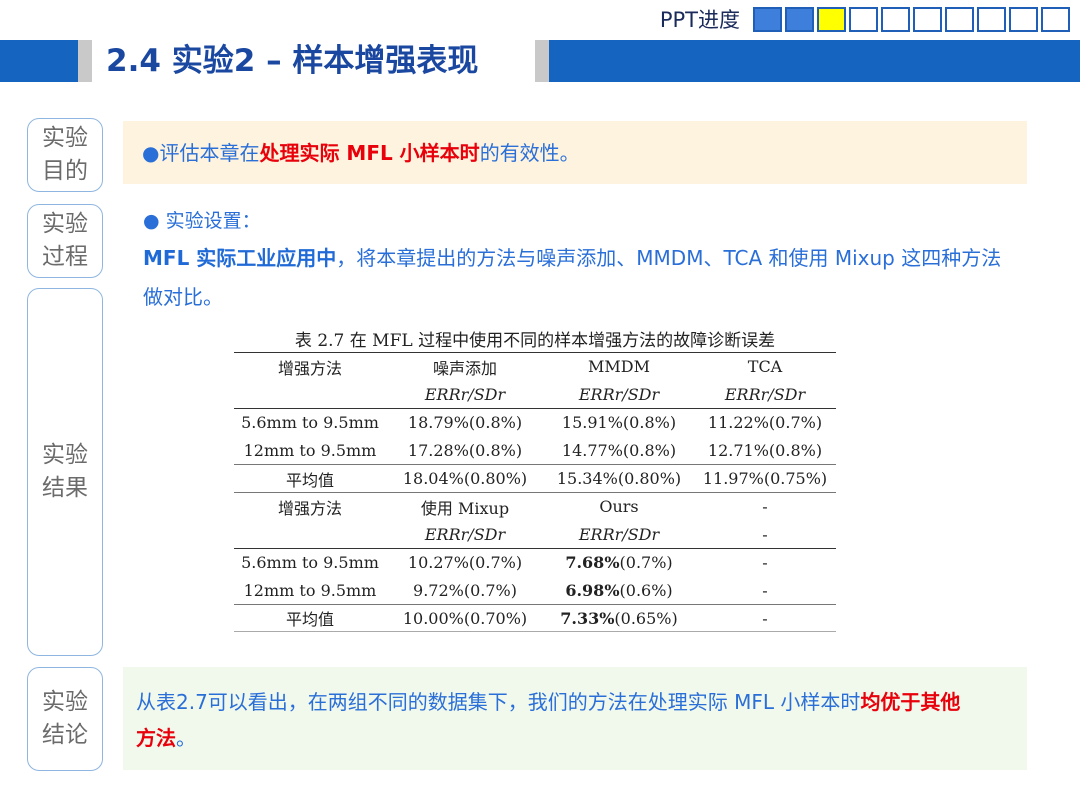 The height and width of the screenshot is (810, 1080). I want to click on section-label-text: 实验目的, so click(65, 154).